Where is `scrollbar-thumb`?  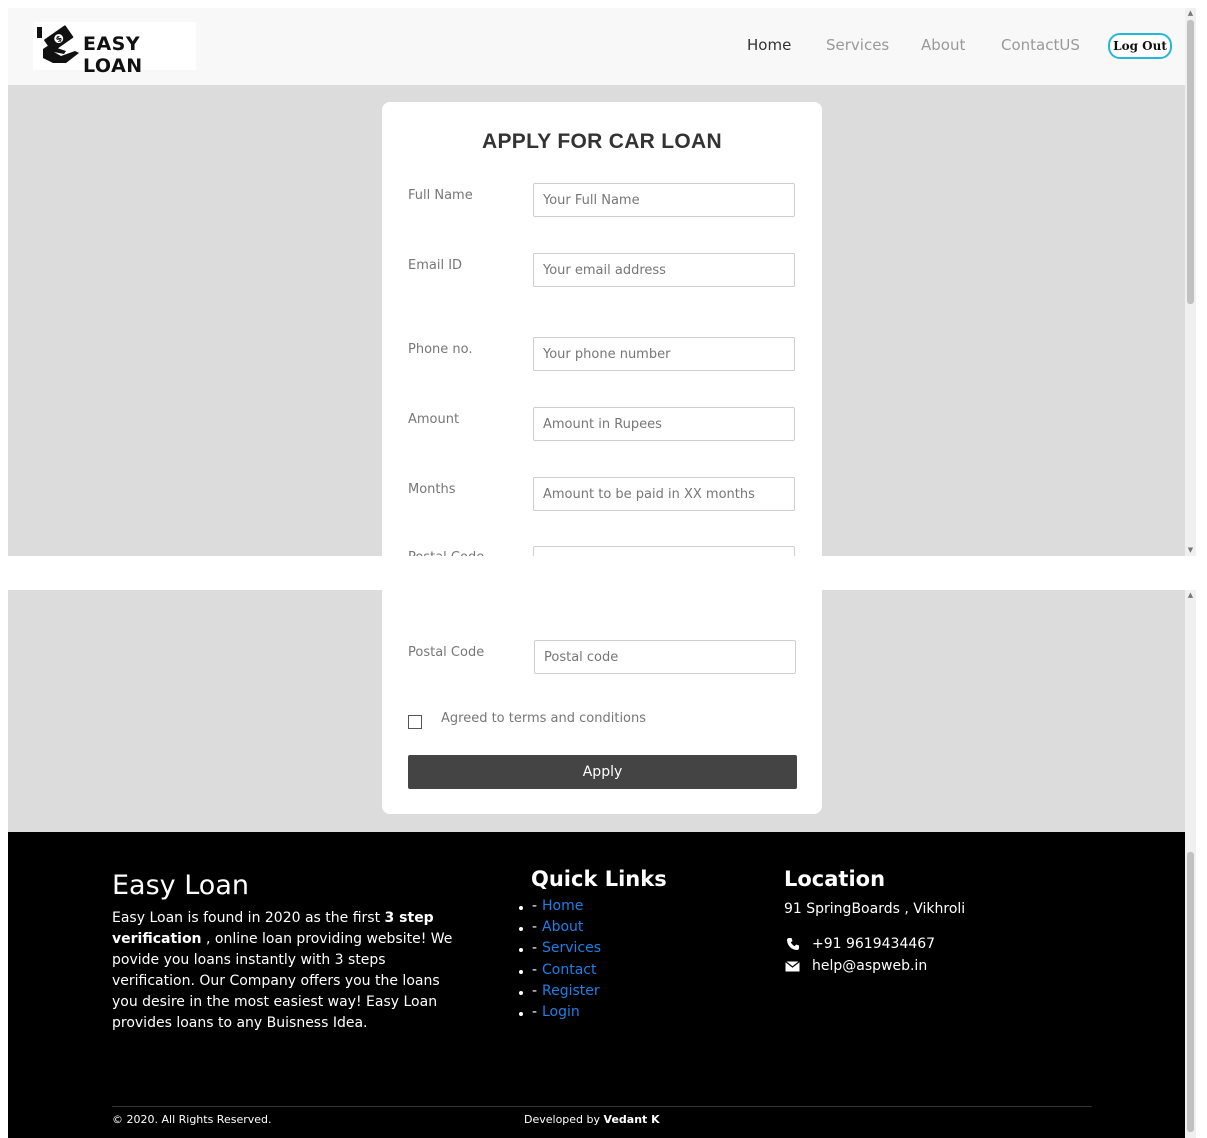
scrollbar-thumb is located at coordinates (1190, 162).